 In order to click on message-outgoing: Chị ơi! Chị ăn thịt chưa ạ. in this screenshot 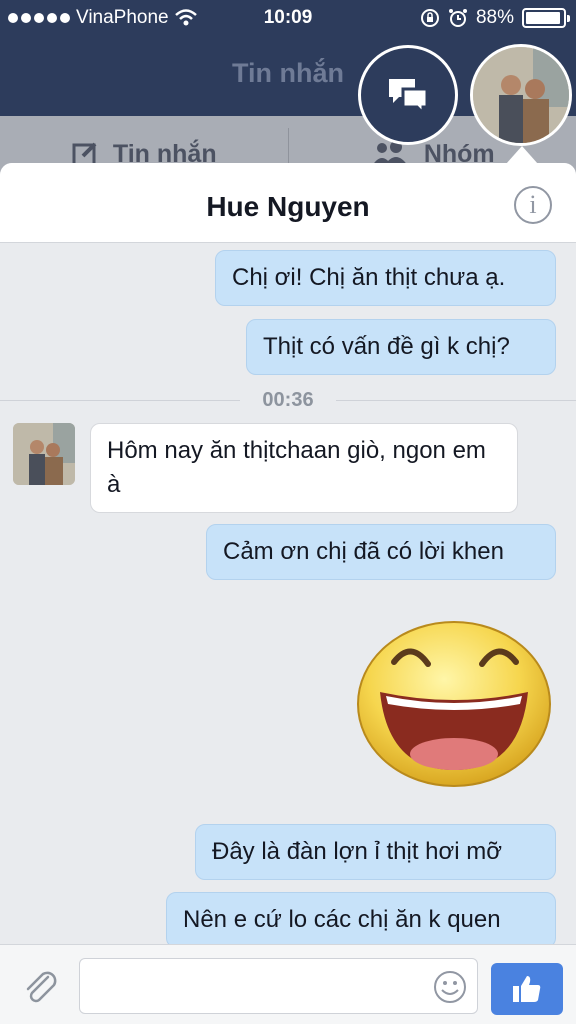, I will do `click(385, 278)`.